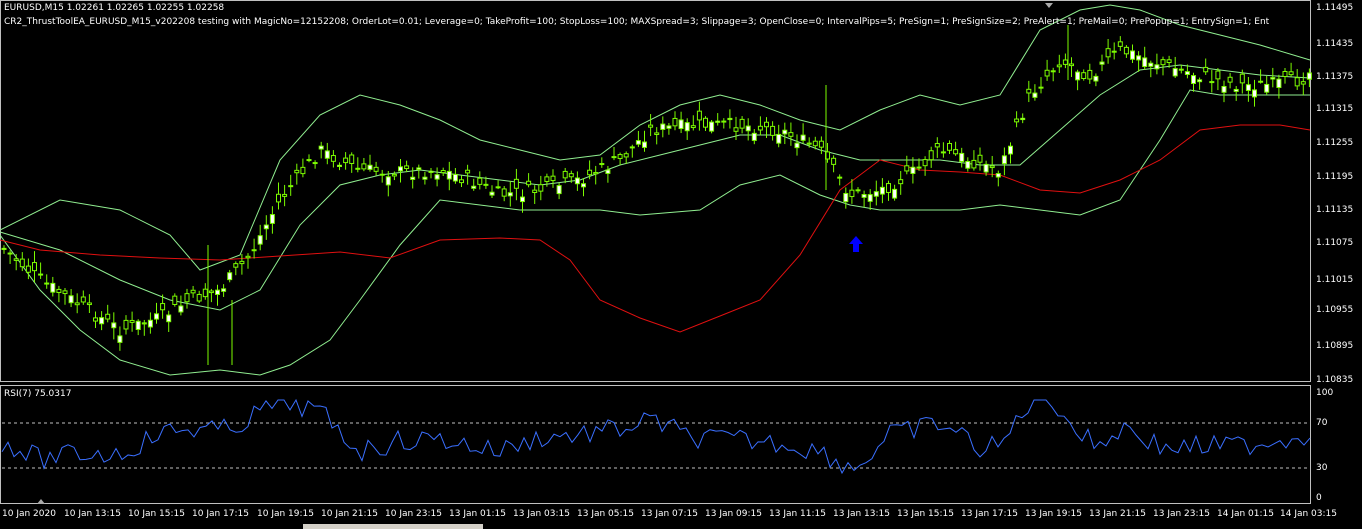 The image size is (1362, 529). What do you see at coordinates (925, 514) in the screenshot?
I see `time-tick-label: 13 Jan 15:15` at bounding box center [925, 514].